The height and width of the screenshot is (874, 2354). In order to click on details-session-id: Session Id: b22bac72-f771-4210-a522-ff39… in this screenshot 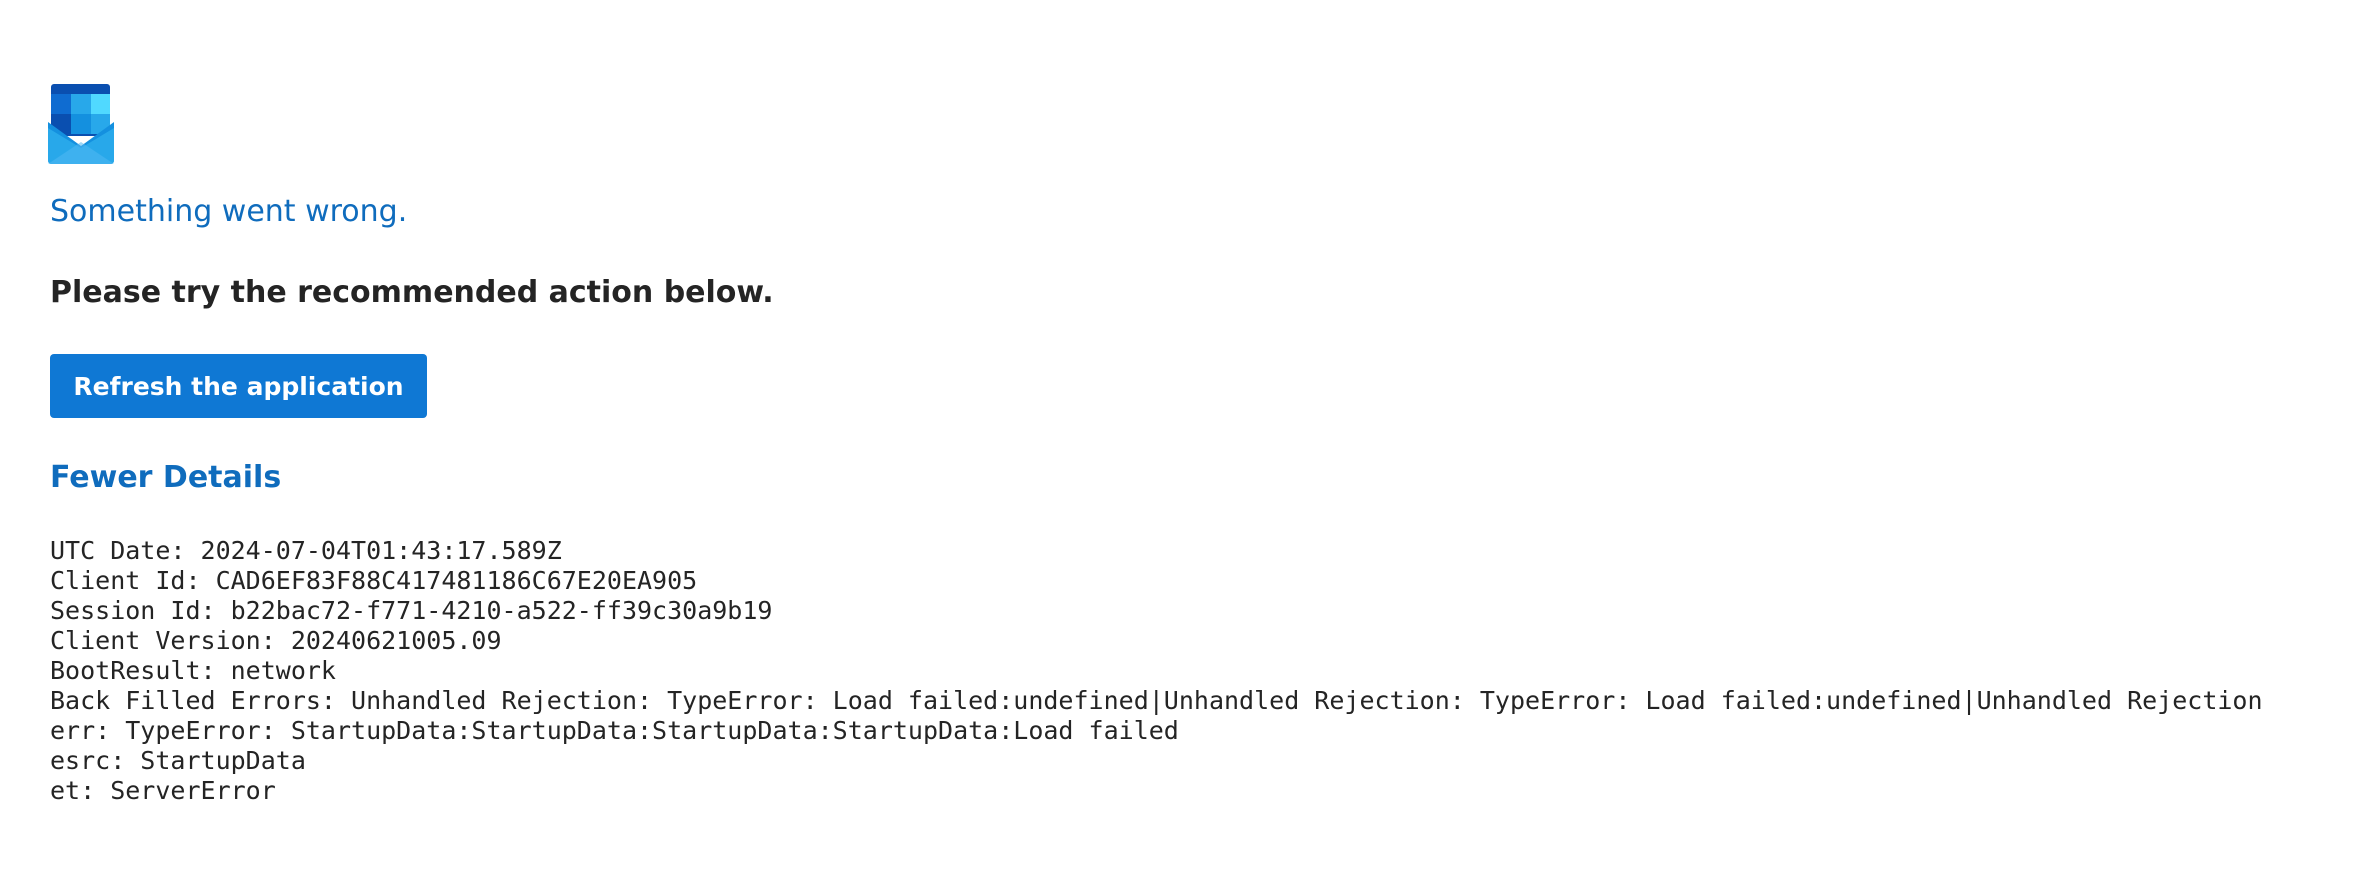, I will do `click(411, 610)`.